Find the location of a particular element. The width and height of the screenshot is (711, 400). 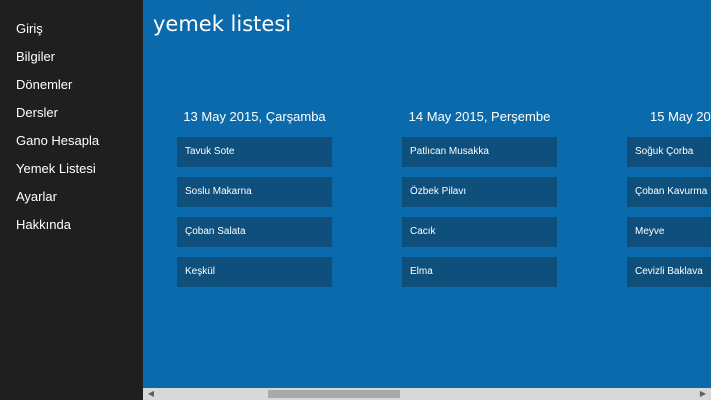

meal-tile: Meyve is located at coordinates (669, 232).